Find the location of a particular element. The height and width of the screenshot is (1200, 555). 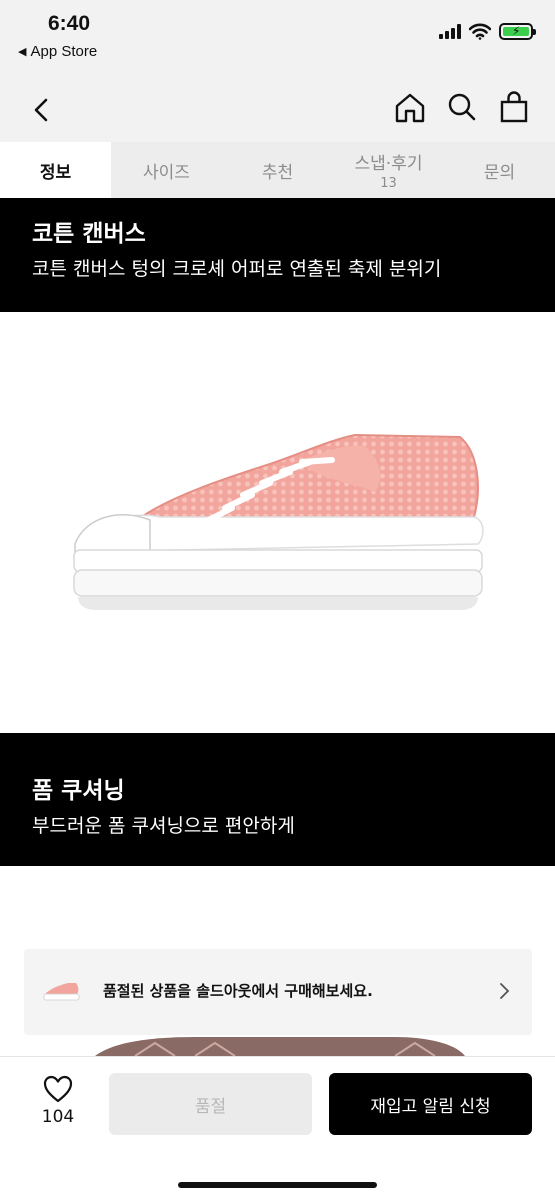

navigation-bar is located at coordinates (277, 111).